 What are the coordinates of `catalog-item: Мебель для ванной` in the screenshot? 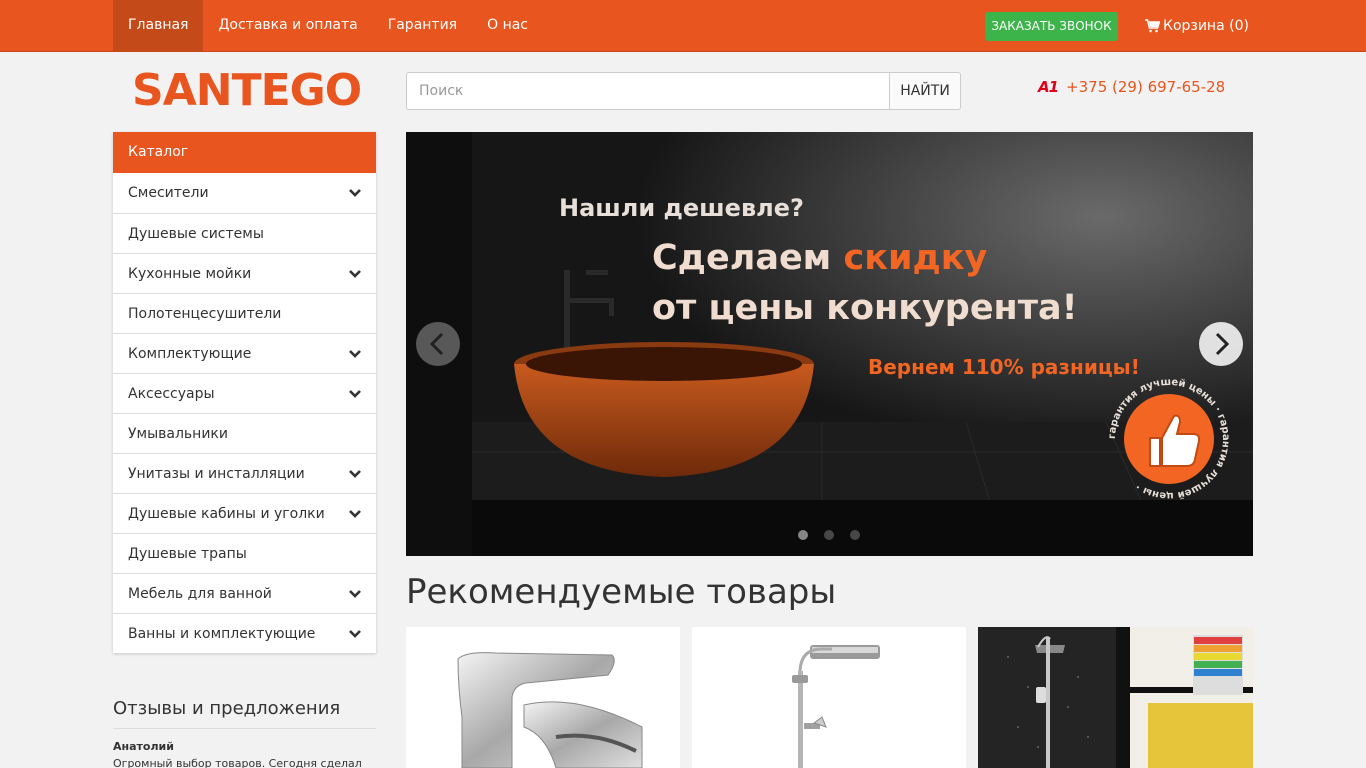 It's located at (244, 593).